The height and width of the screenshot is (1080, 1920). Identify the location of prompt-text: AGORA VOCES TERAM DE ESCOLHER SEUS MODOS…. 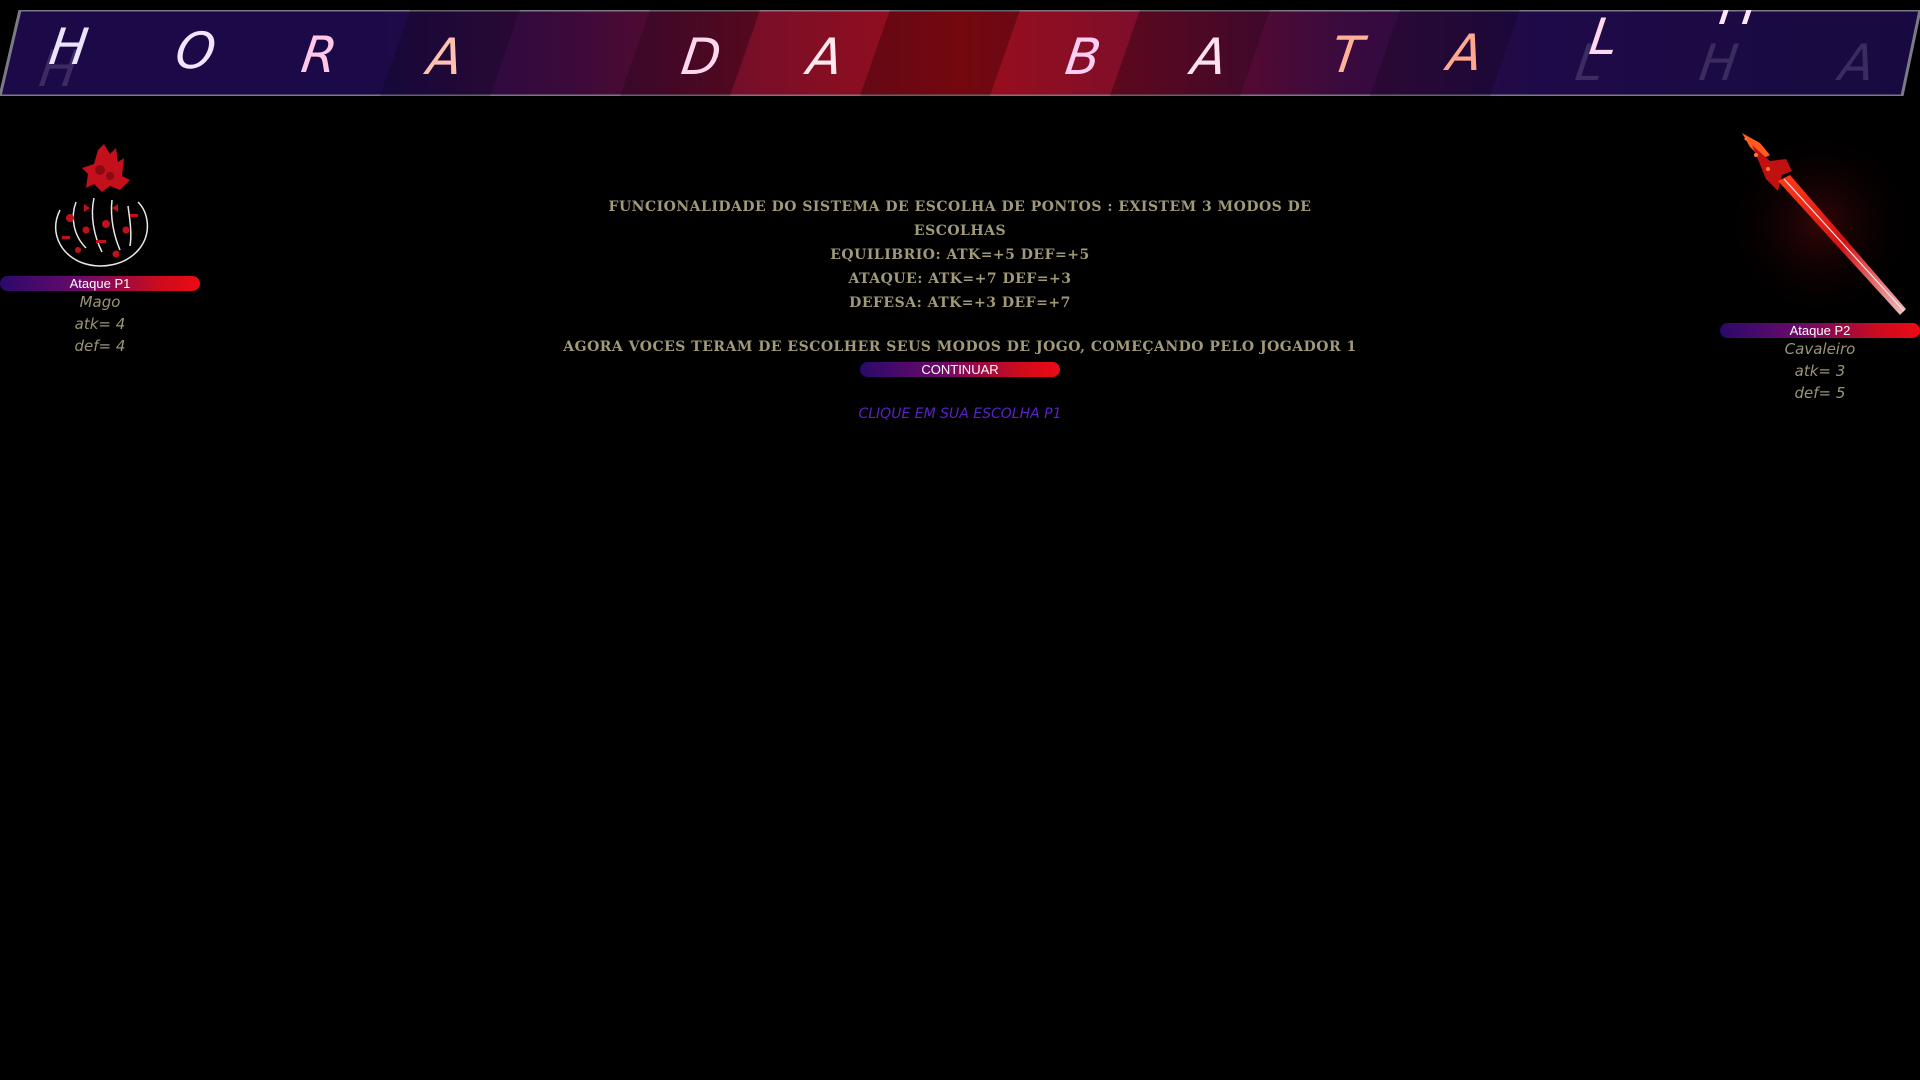
(960, 347).